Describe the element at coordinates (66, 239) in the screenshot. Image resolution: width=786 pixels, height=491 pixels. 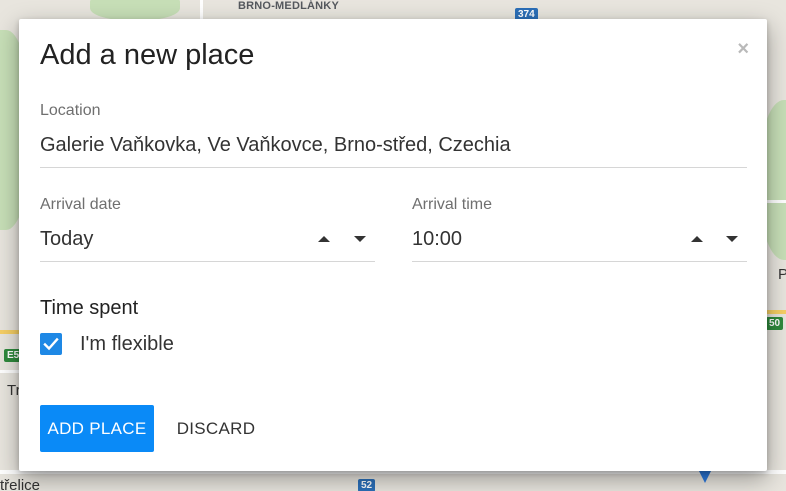
I see `arrival-date-input: Today` at that location.